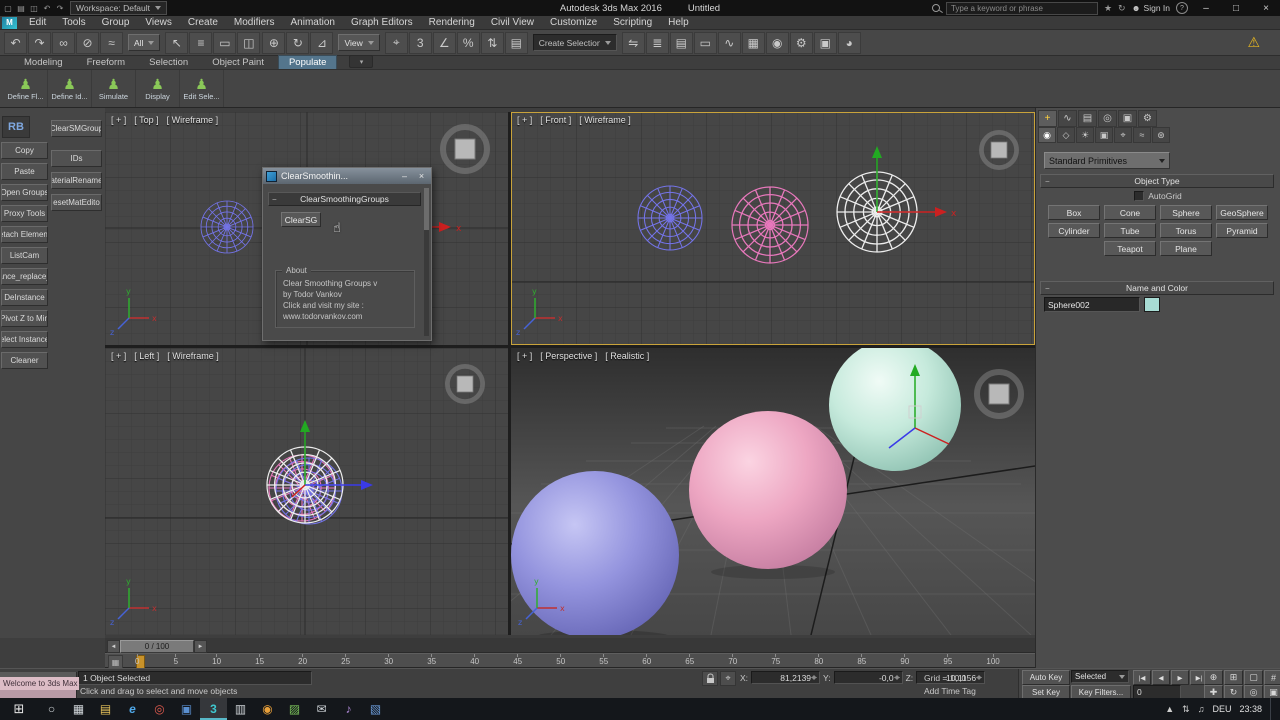 This screenshot has width=1280, height=720. Describe the element at coordinates (1047, 118) in the screenshot. I see `command-panel-tab-icon: +` at that location.